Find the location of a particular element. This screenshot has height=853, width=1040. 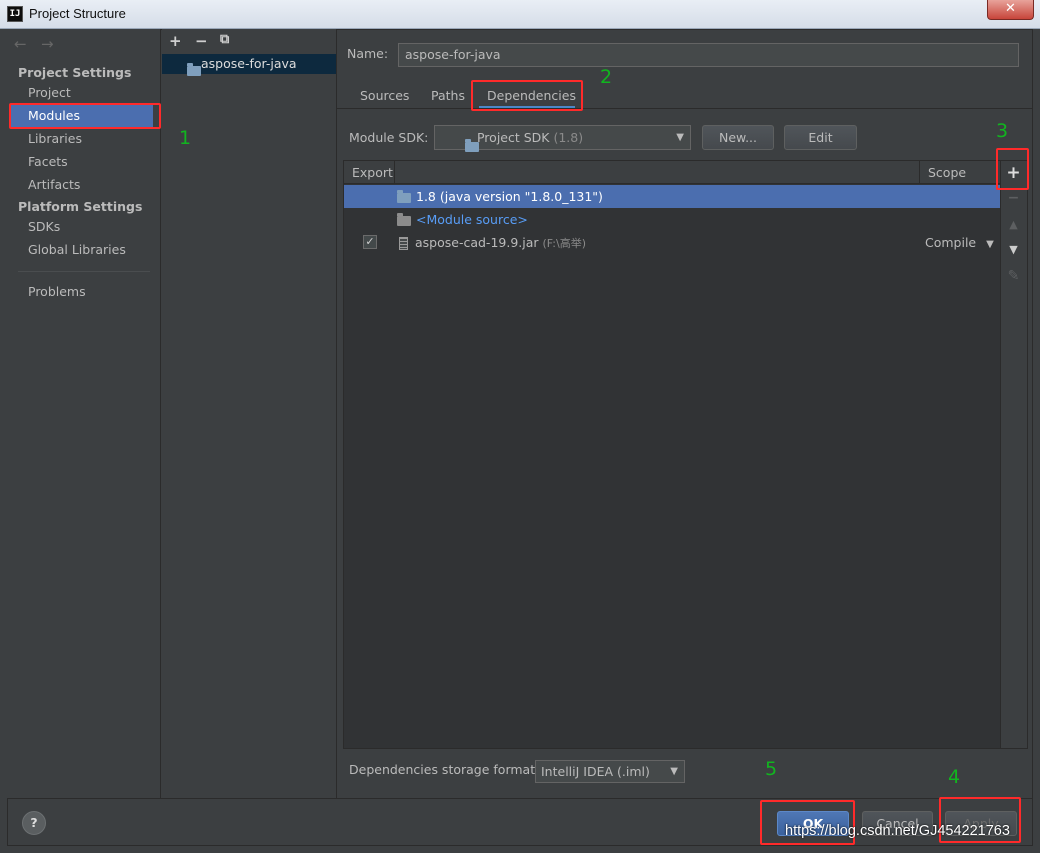

storage-format-select: IntelliJ IDEA (.iml) ▼ is located at coordinates (610, 771).